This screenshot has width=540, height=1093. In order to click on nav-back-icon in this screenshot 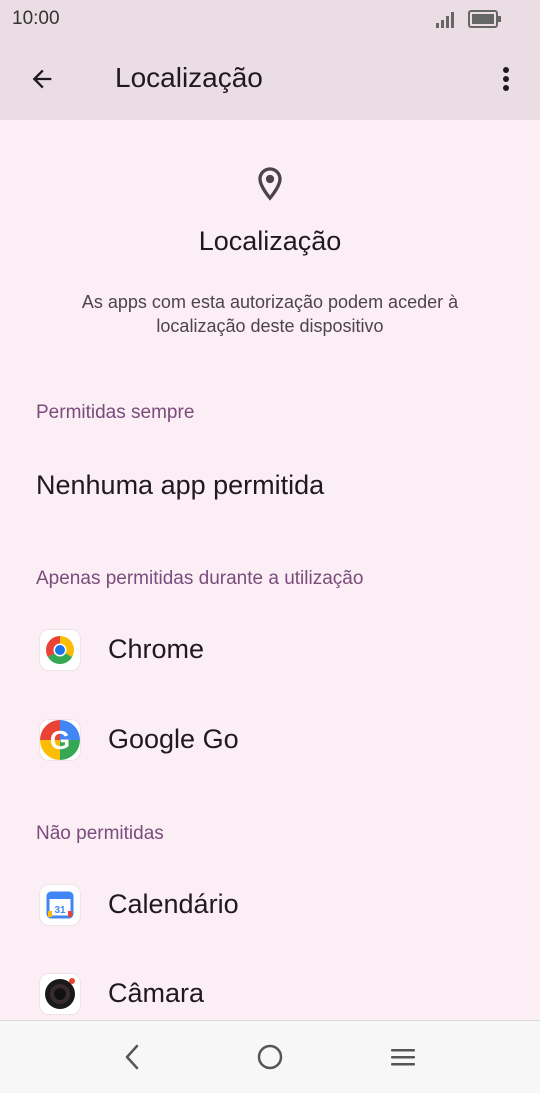, I will do `click(132, 1057)`.